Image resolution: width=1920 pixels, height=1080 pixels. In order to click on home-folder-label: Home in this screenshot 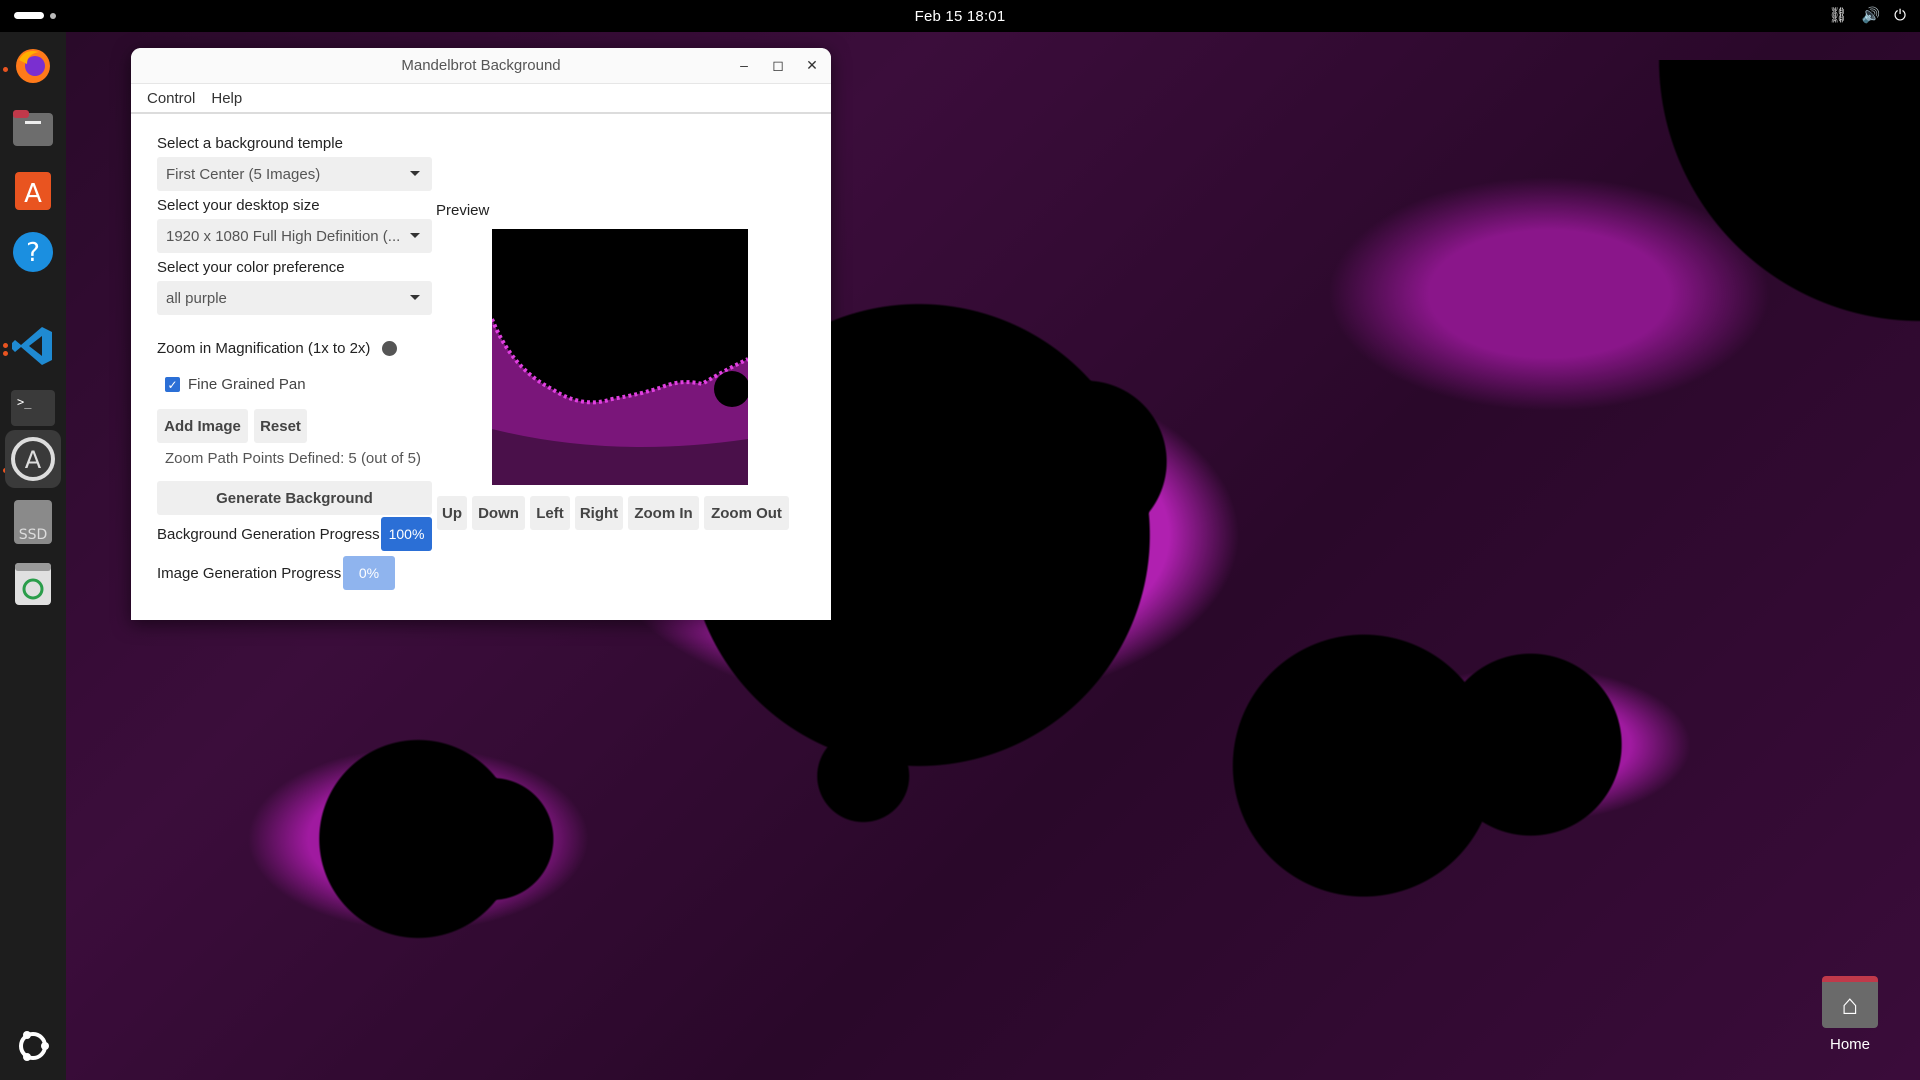, I will do `click(1850, 1044)`.